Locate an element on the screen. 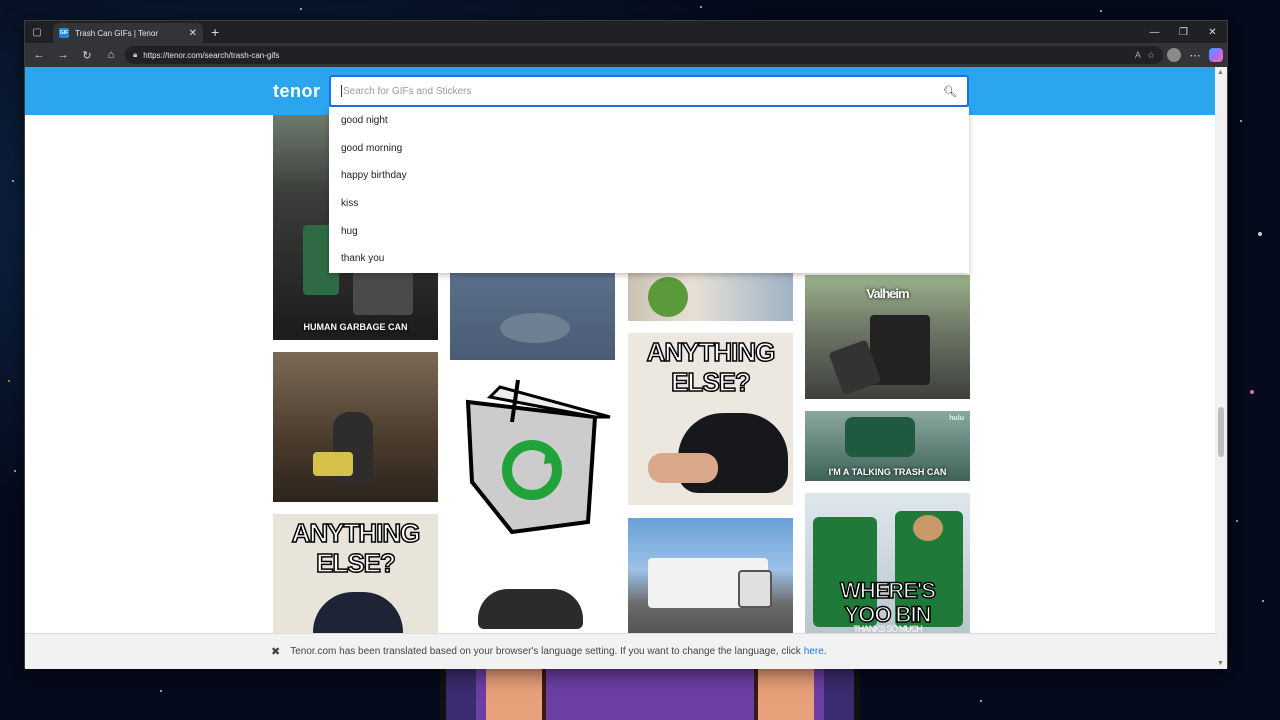  toy-shape is located at coordinates (668, 297).